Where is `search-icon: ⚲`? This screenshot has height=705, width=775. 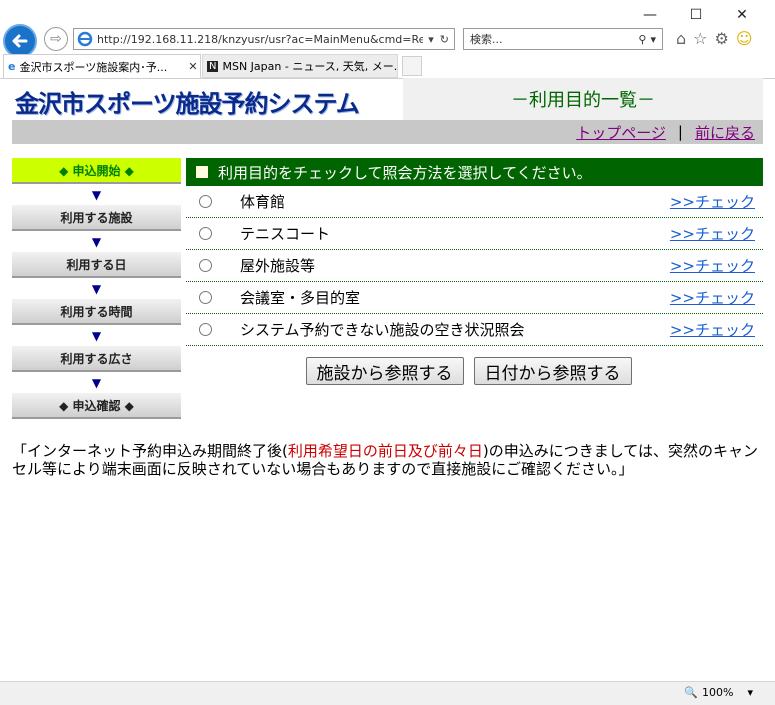 search-icon: ⚲ is located at coordinates (642, 39).